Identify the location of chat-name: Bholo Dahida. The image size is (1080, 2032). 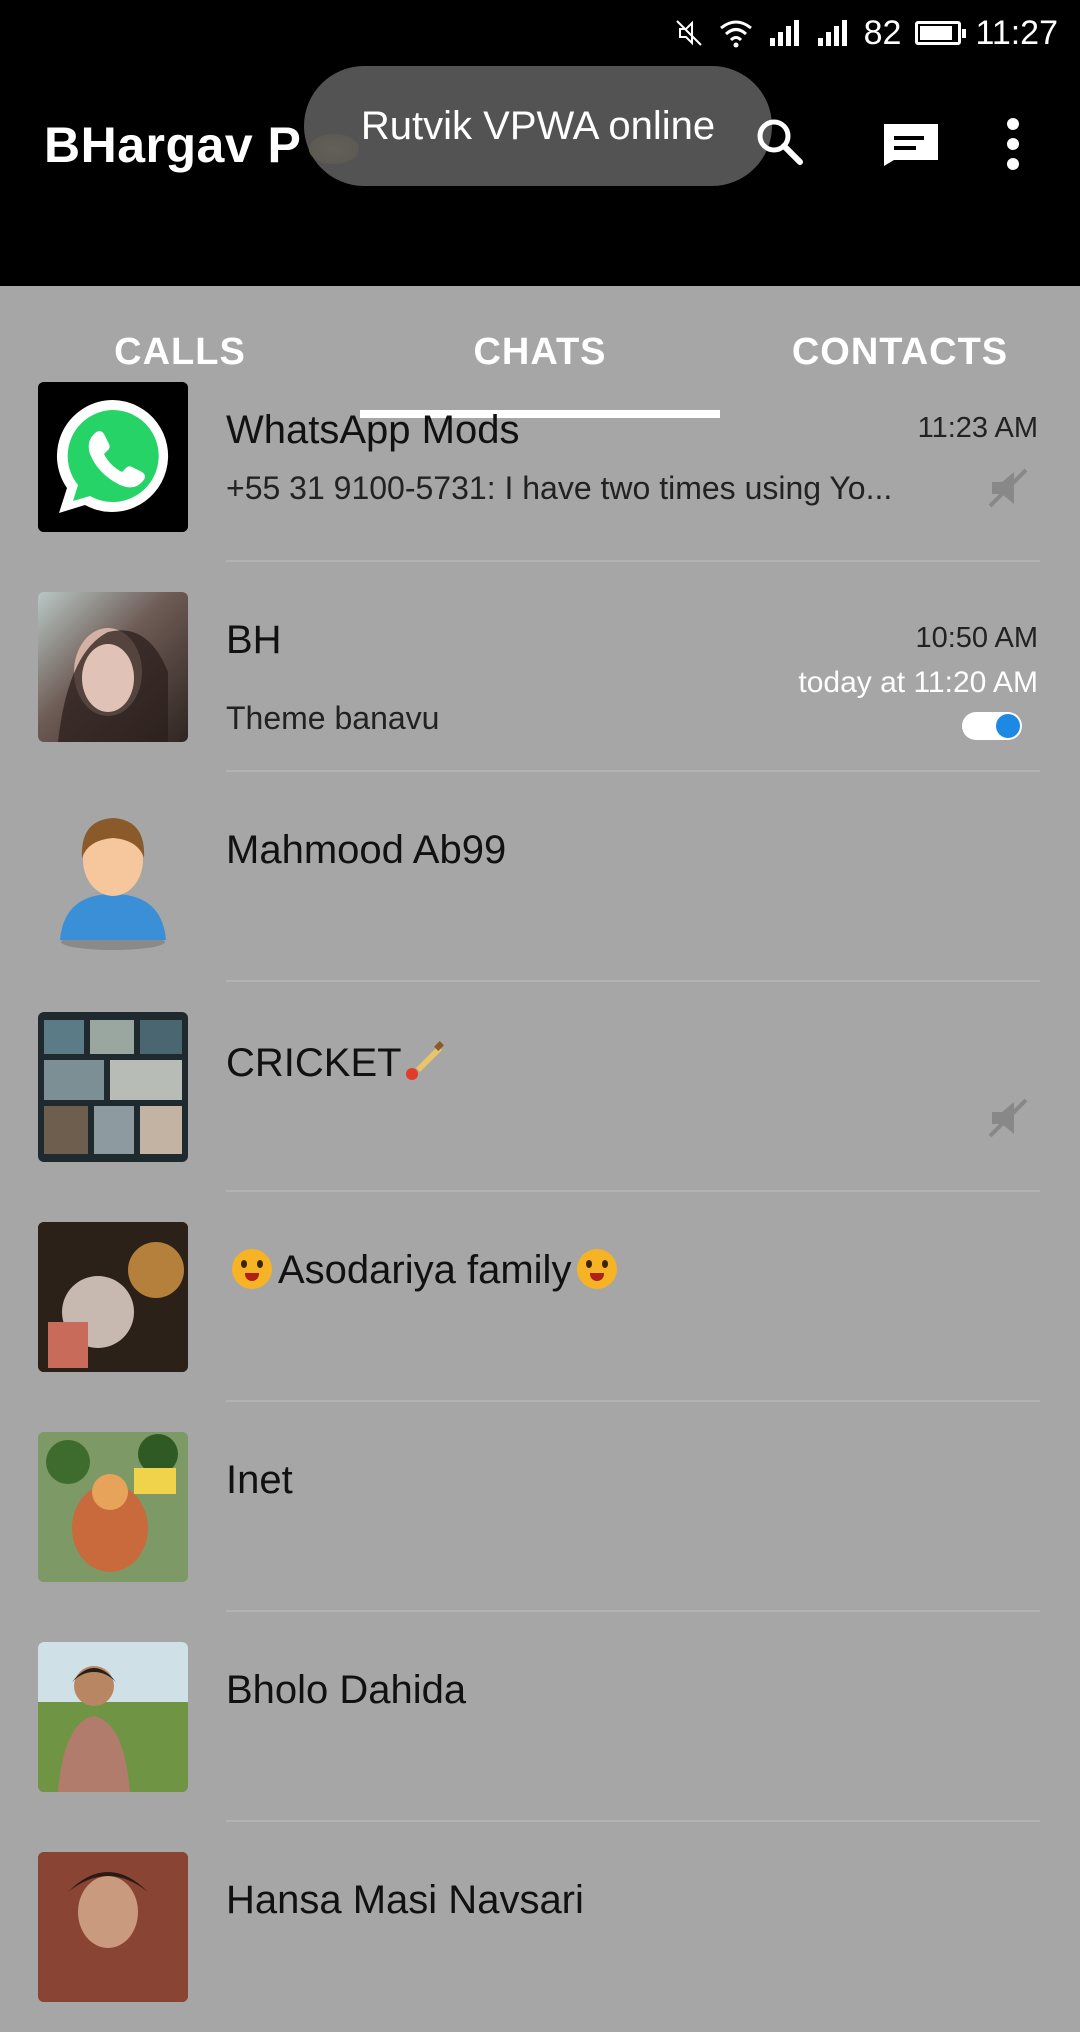
(346, 1690).